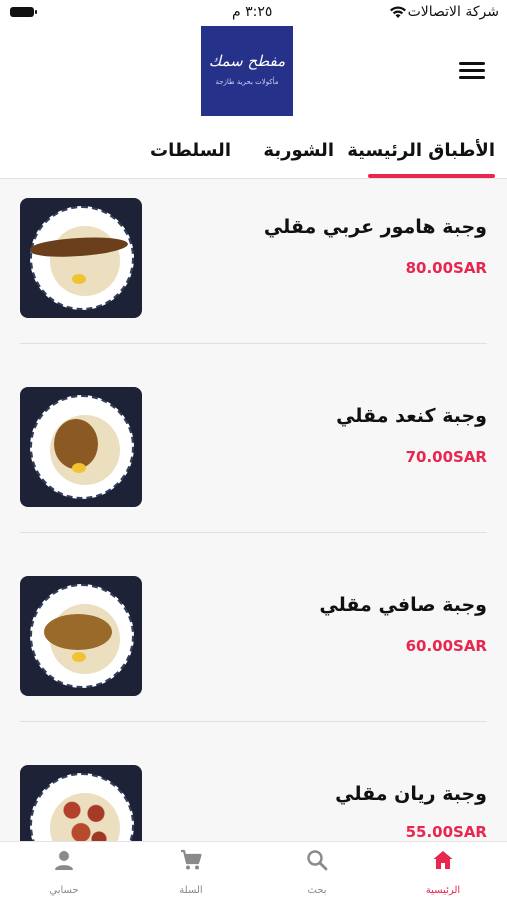 The height and width of the screenshot is (901, 507). Describe the element at coordinates (443, 871) in the screenshot. I see `tabbar-home: الرئيسية` at that location.